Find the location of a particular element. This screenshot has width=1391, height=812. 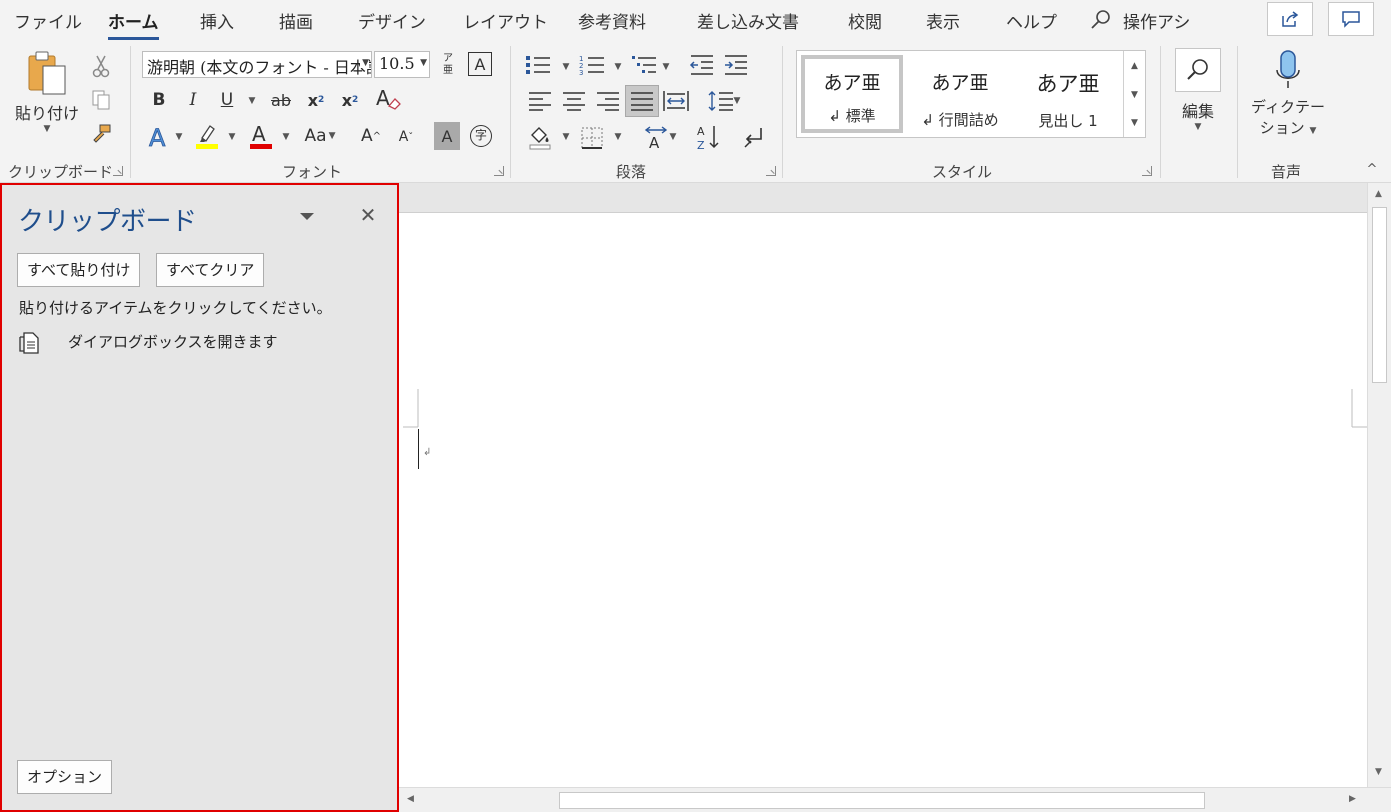

numbering-button: 123 is located at coordinates (592, 65).